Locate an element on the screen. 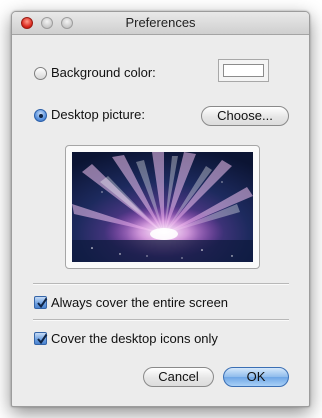  cover-icons-checkbox is located at coordinates (41, 338).